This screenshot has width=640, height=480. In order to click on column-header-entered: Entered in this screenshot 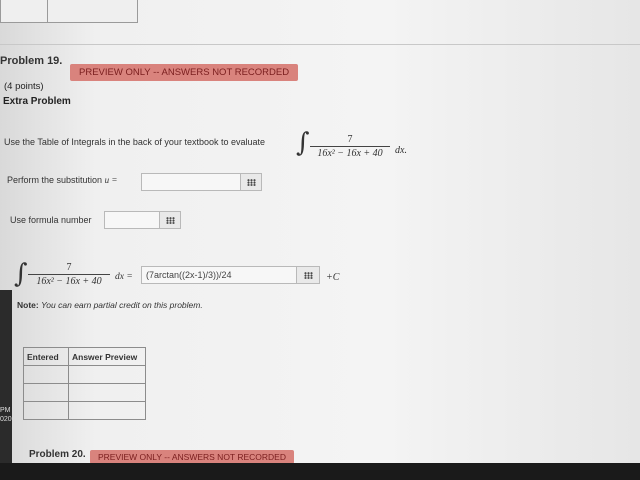, I will do `click(46, 356)`.